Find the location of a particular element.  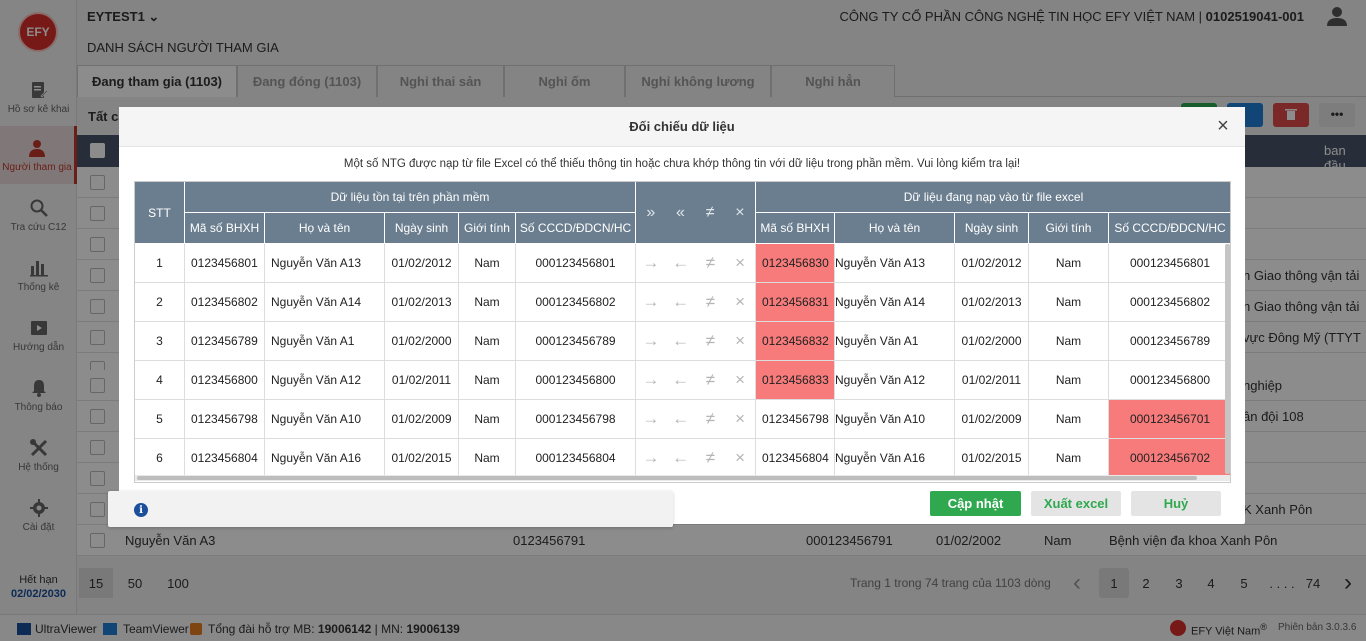

horizontal-scrollbar is located at coordinates (682, 478).